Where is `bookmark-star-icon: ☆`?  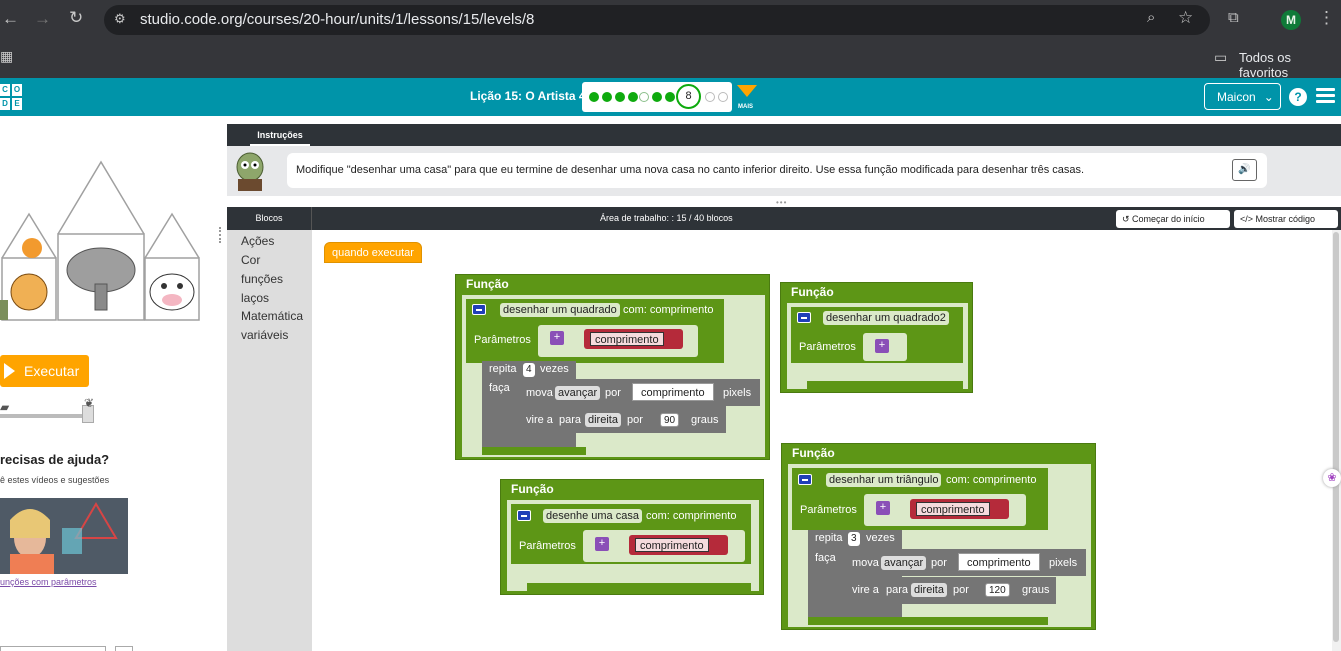
bookmark-star-icon: ☆ is located at coordinates (1185, 18).